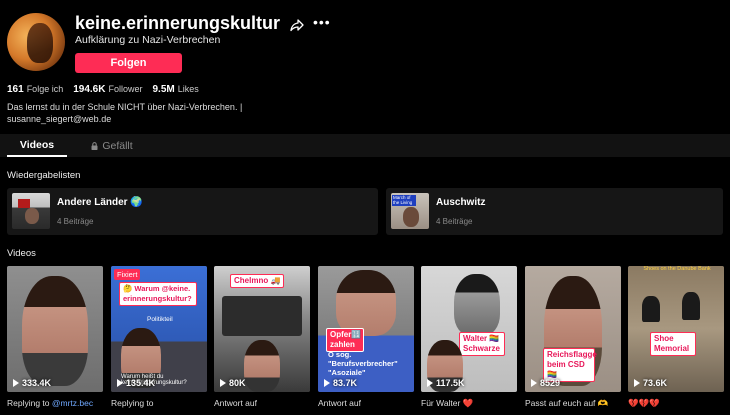 This screenshot has width=730, height=415. What do you see at coordinates (262, 316) in the screenshot?
I see `video-truck` at bounding box center [262, 316].